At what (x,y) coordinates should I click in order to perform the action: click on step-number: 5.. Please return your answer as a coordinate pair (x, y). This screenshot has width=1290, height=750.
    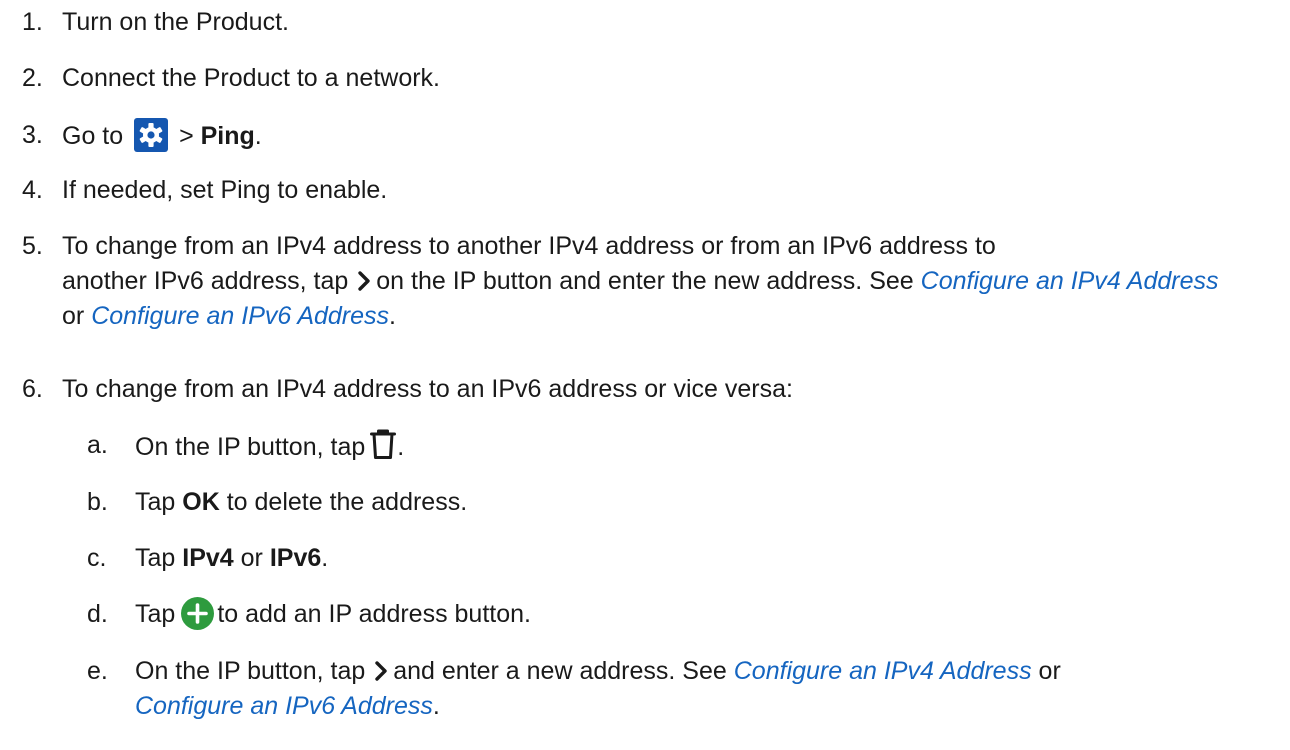
    Looking at the image, I should click on (32, 246).